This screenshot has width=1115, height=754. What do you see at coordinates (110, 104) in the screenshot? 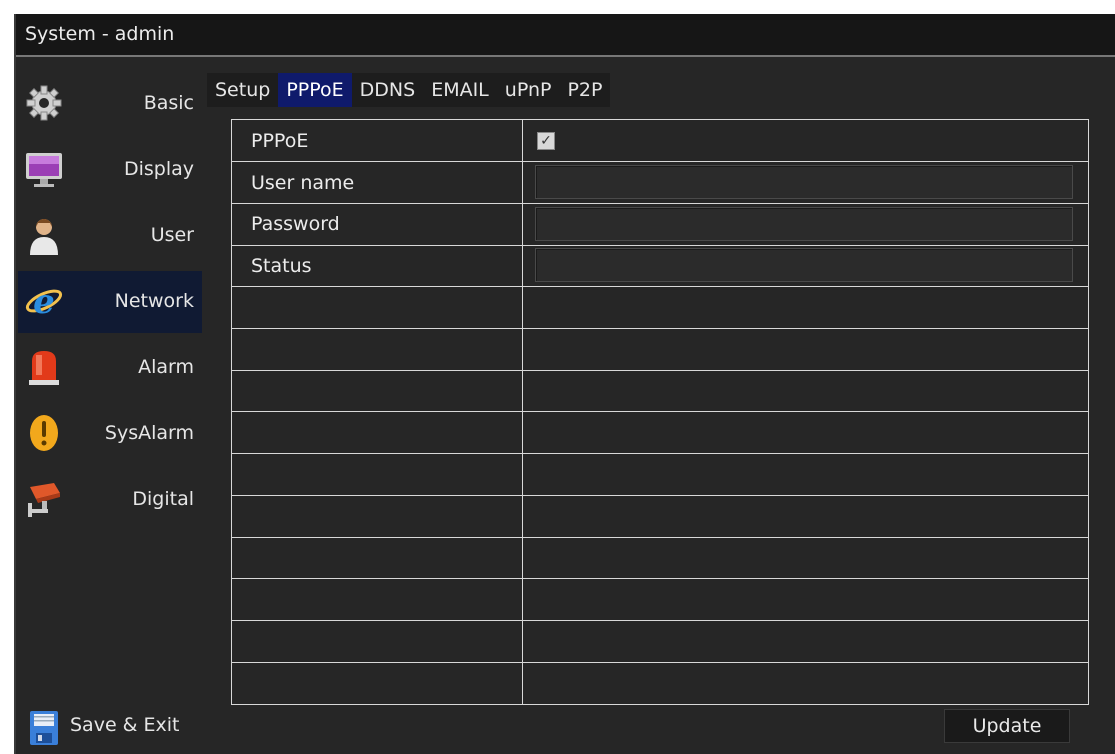
I see `sidebar-item-basic: Basic` at bounding box center [110, 104].